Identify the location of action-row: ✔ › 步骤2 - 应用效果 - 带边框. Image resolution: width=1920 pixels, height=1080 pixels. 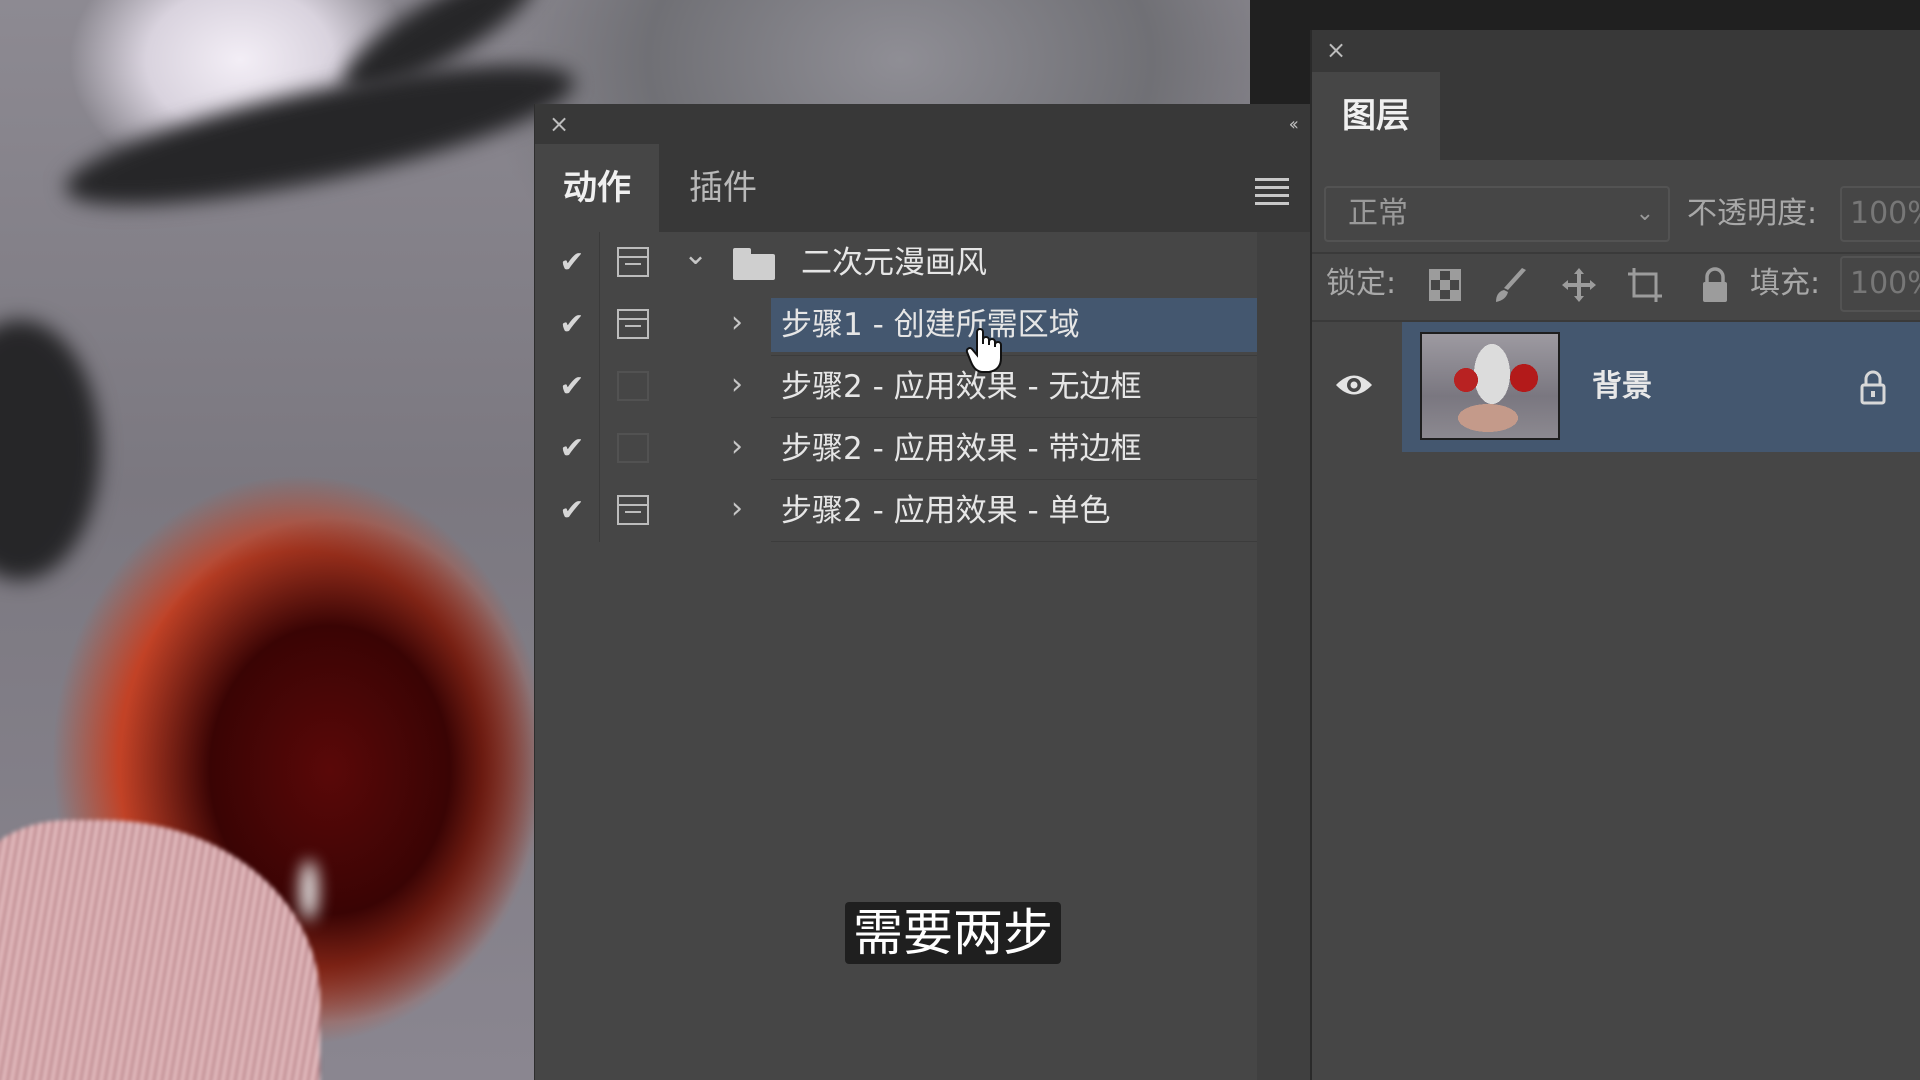
(896, 449).